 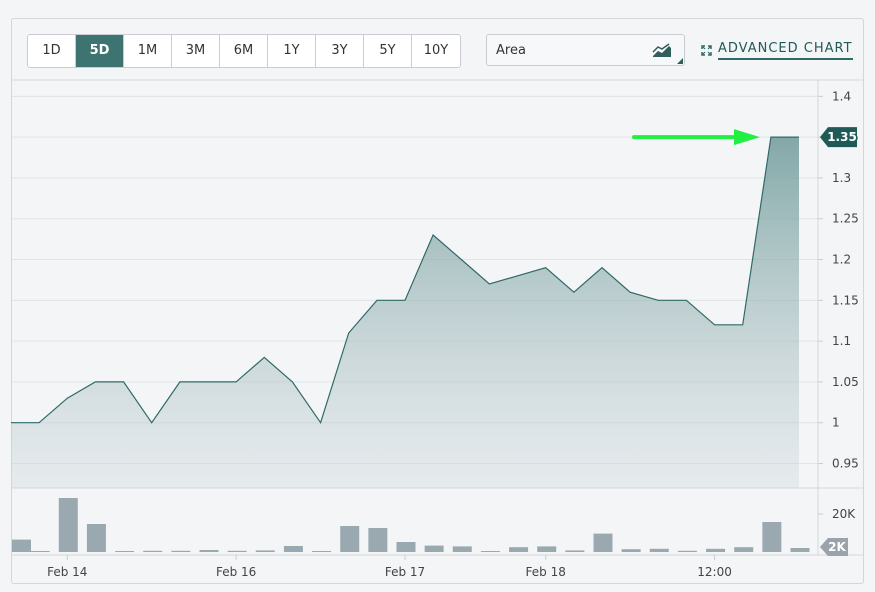 What do you see at coordinates (714, 572) in the screenshot?
I see `x-tick-label: 12:00` at bounding box center [714, 572].